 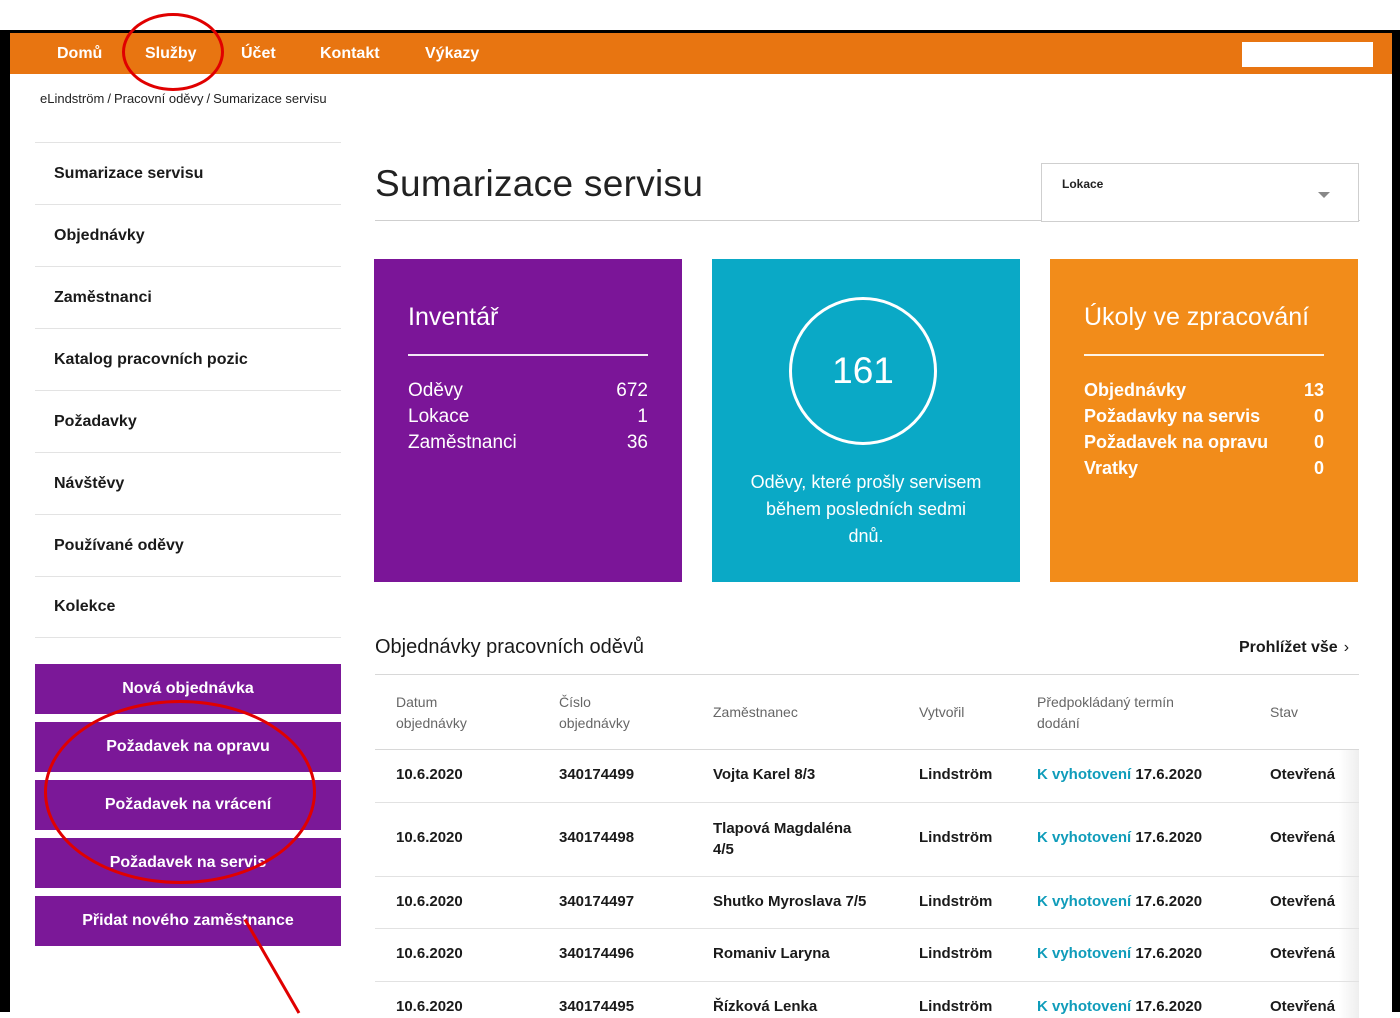 What do you see at coordinates (188, 607) in the screenshot?
I see `sidebar-item-collections: Kolekce` at bounding box center [188, 607].